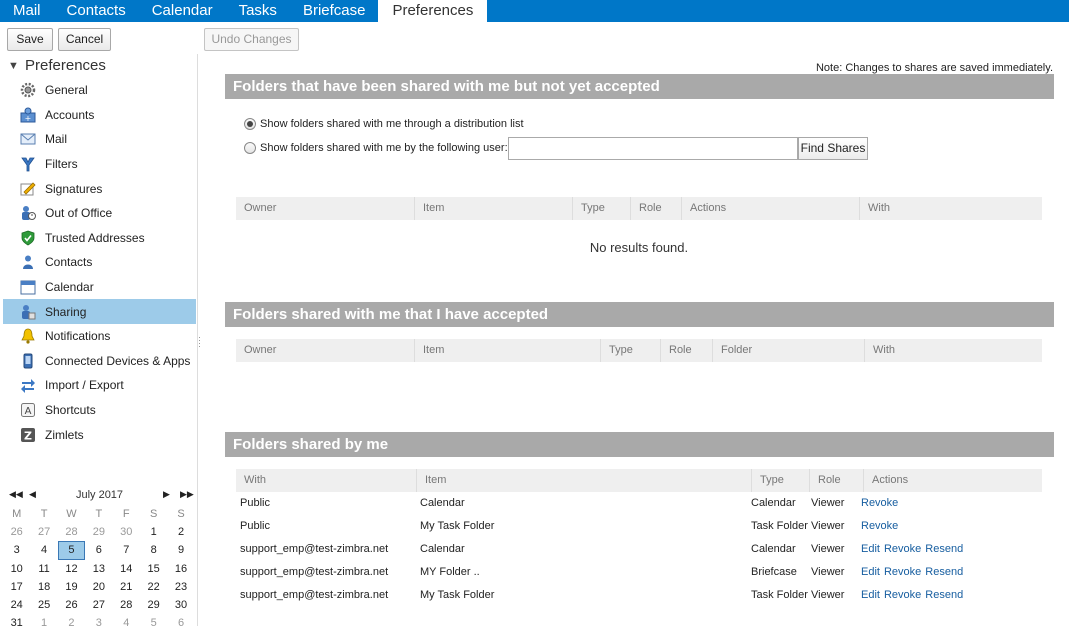 This screenshot has height=626, width=1069. What do you see at coordinates (99, 213) in the screenshot?
I see `sidebar-item-out-of-office: Out of Office` at bounding box center [99, 213].